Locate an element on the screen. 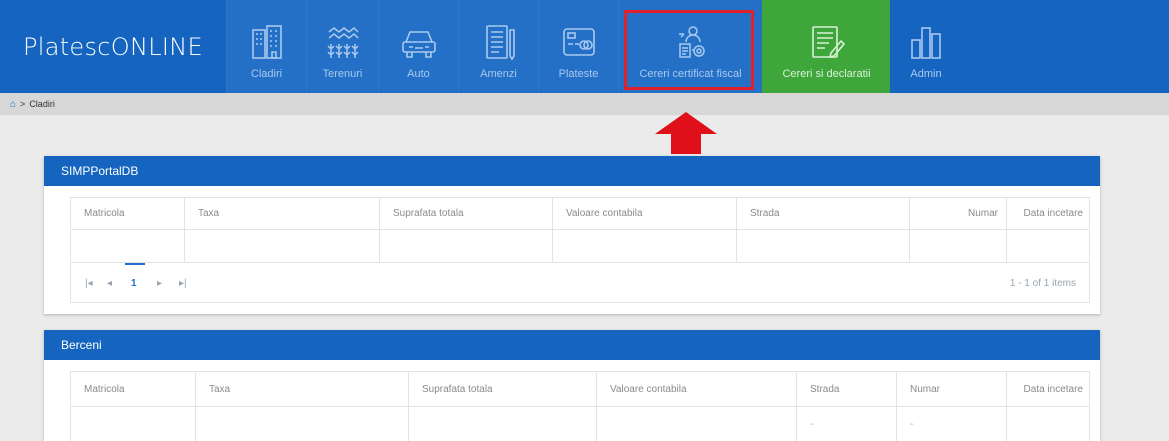  nav-item-amenzi: Amenzi is located at coordinates (498, 46).